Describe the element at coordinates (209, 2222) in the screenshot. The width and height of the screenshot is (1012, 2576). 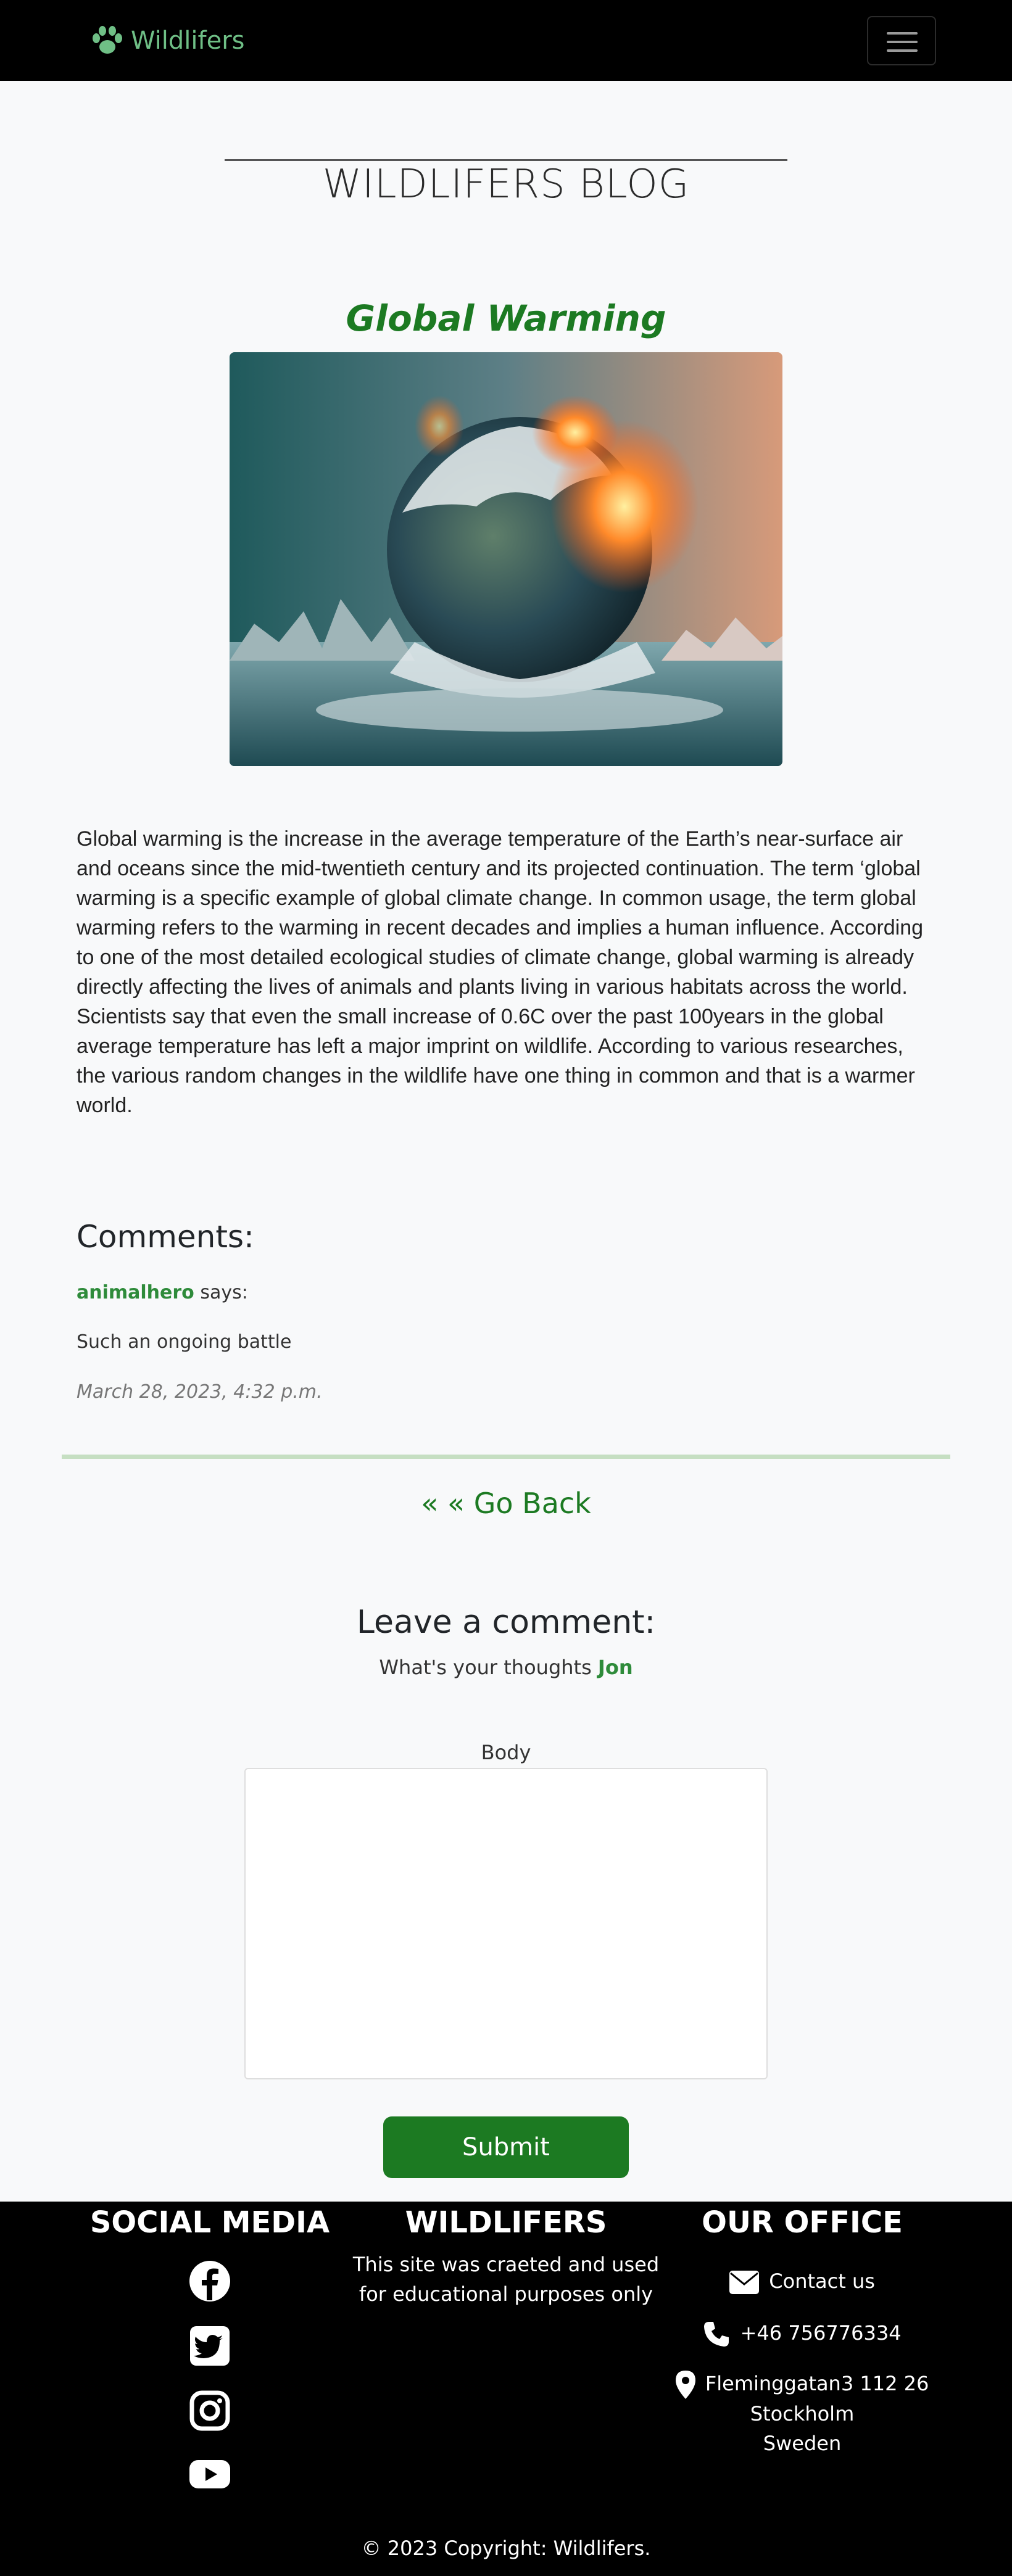
I see `social-media-heading: SOCIAL MEDIA` at that location.